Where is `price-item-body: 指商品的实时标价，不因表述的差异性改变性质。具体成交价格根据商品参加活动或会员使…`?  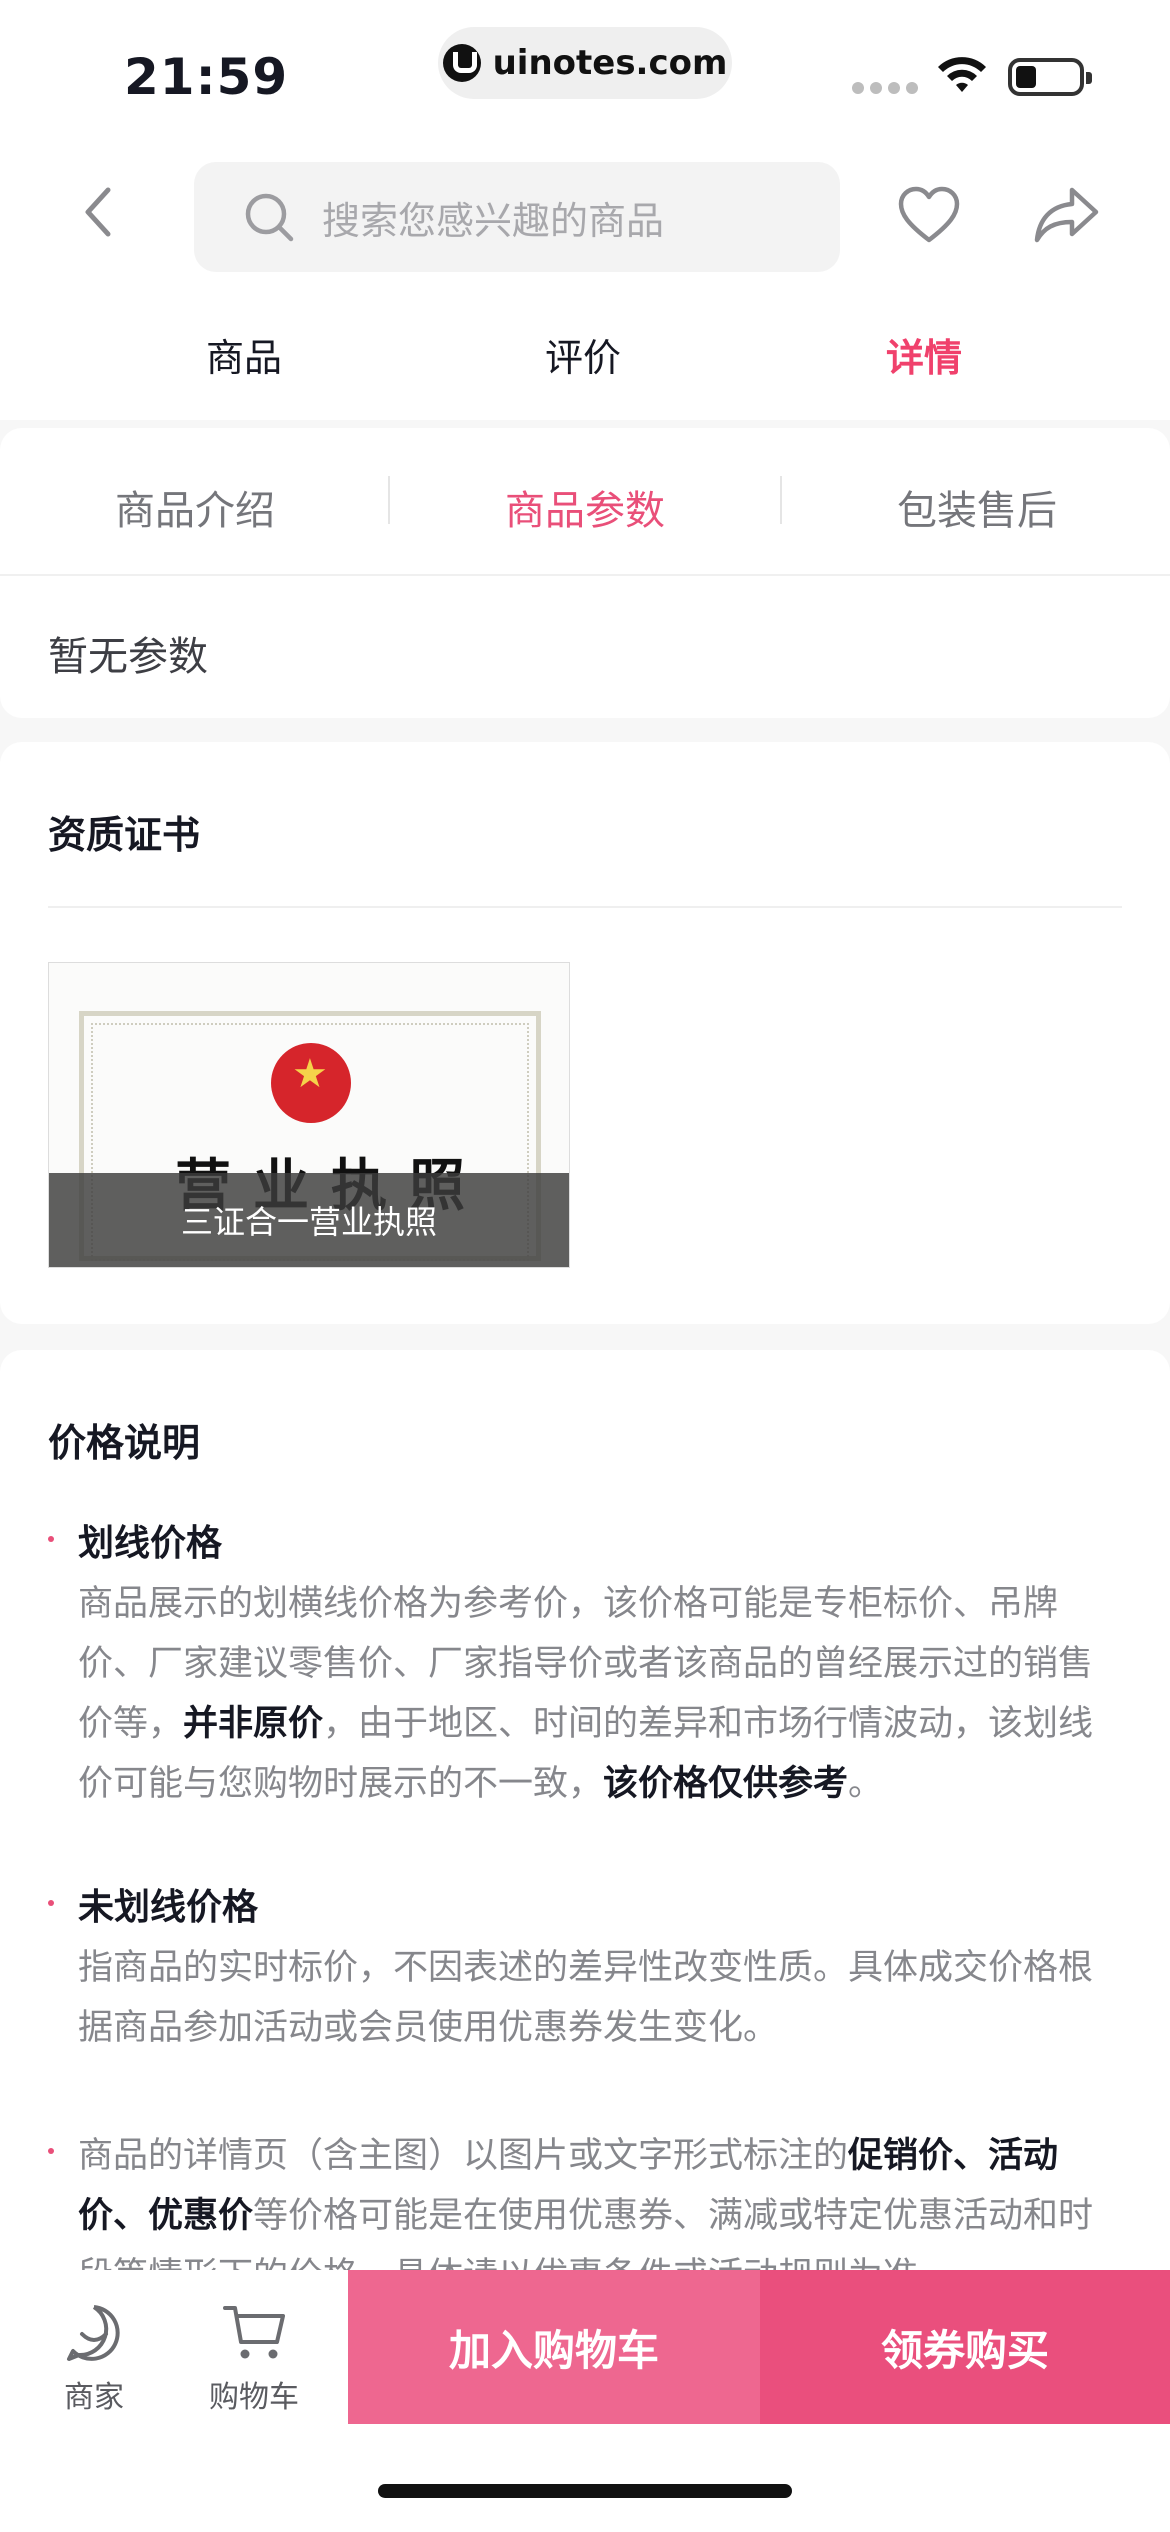 price-item-body: 指商品的实时标价，不因表述的差异性改变性质。具体成交价格根据商品参加活动或会员使… is located at coordinates (586, 1998).